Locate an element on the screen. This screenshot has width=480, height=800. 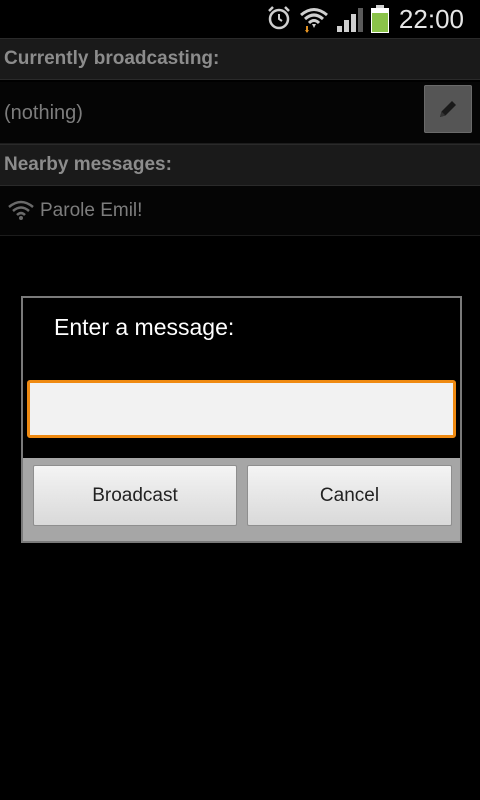
status-bar: 22:00 is located at coordinates (240, 19).